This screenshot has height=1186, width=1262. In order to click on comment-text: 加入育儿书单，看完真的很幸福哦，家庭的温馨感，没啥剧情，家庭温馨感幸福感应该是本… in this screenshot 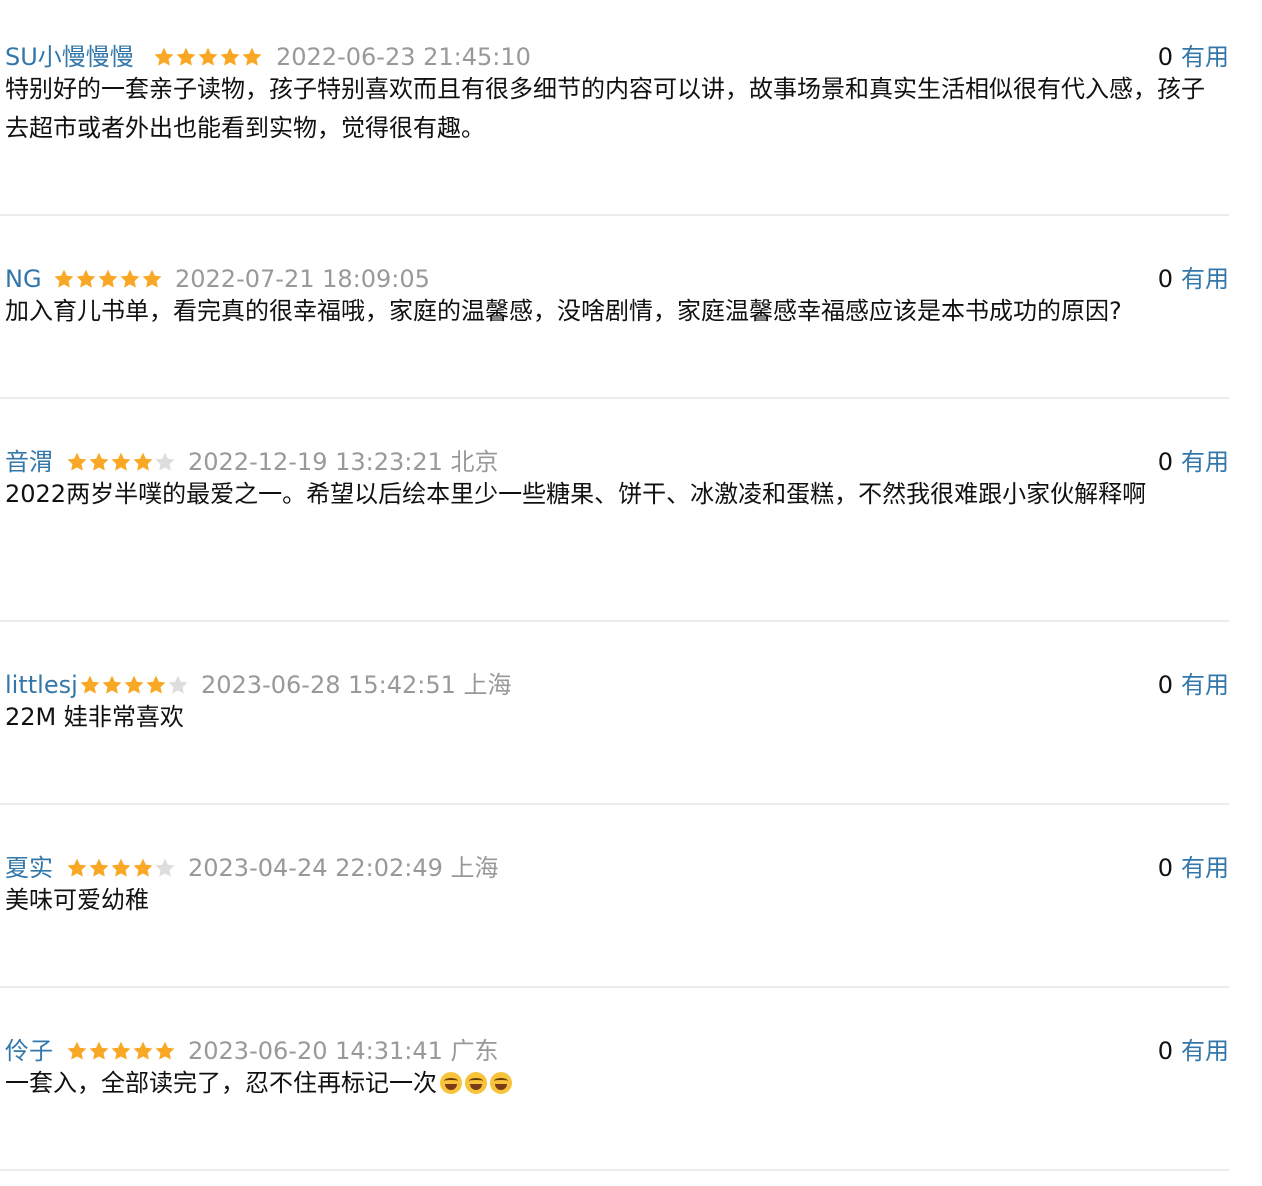, I will do `click(563, 311)`.